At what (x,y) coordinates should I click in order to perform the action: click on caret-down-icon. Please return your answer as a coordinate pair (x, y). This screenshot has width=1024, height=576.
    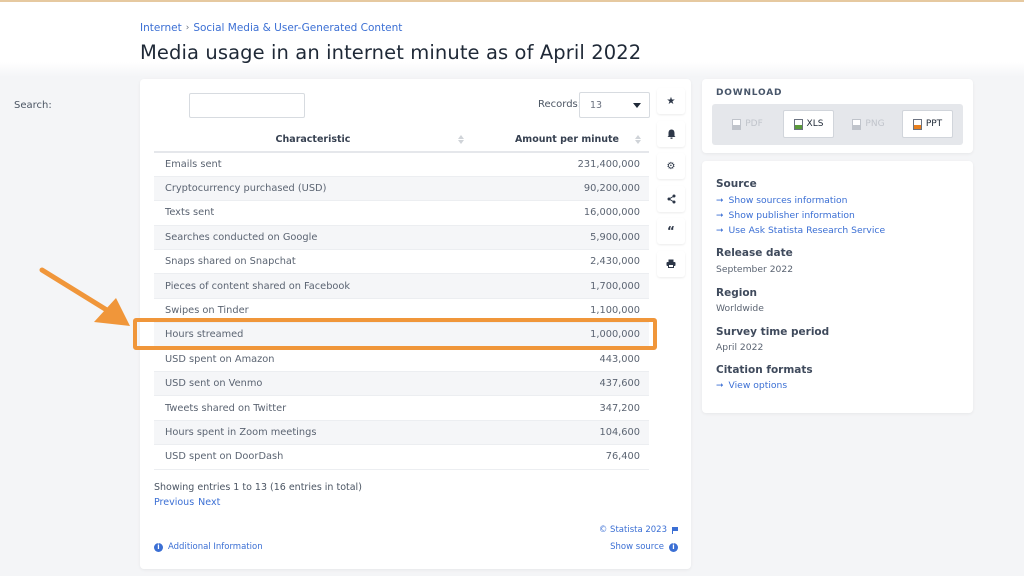
    Looking at the image, I should click on (637, 105).